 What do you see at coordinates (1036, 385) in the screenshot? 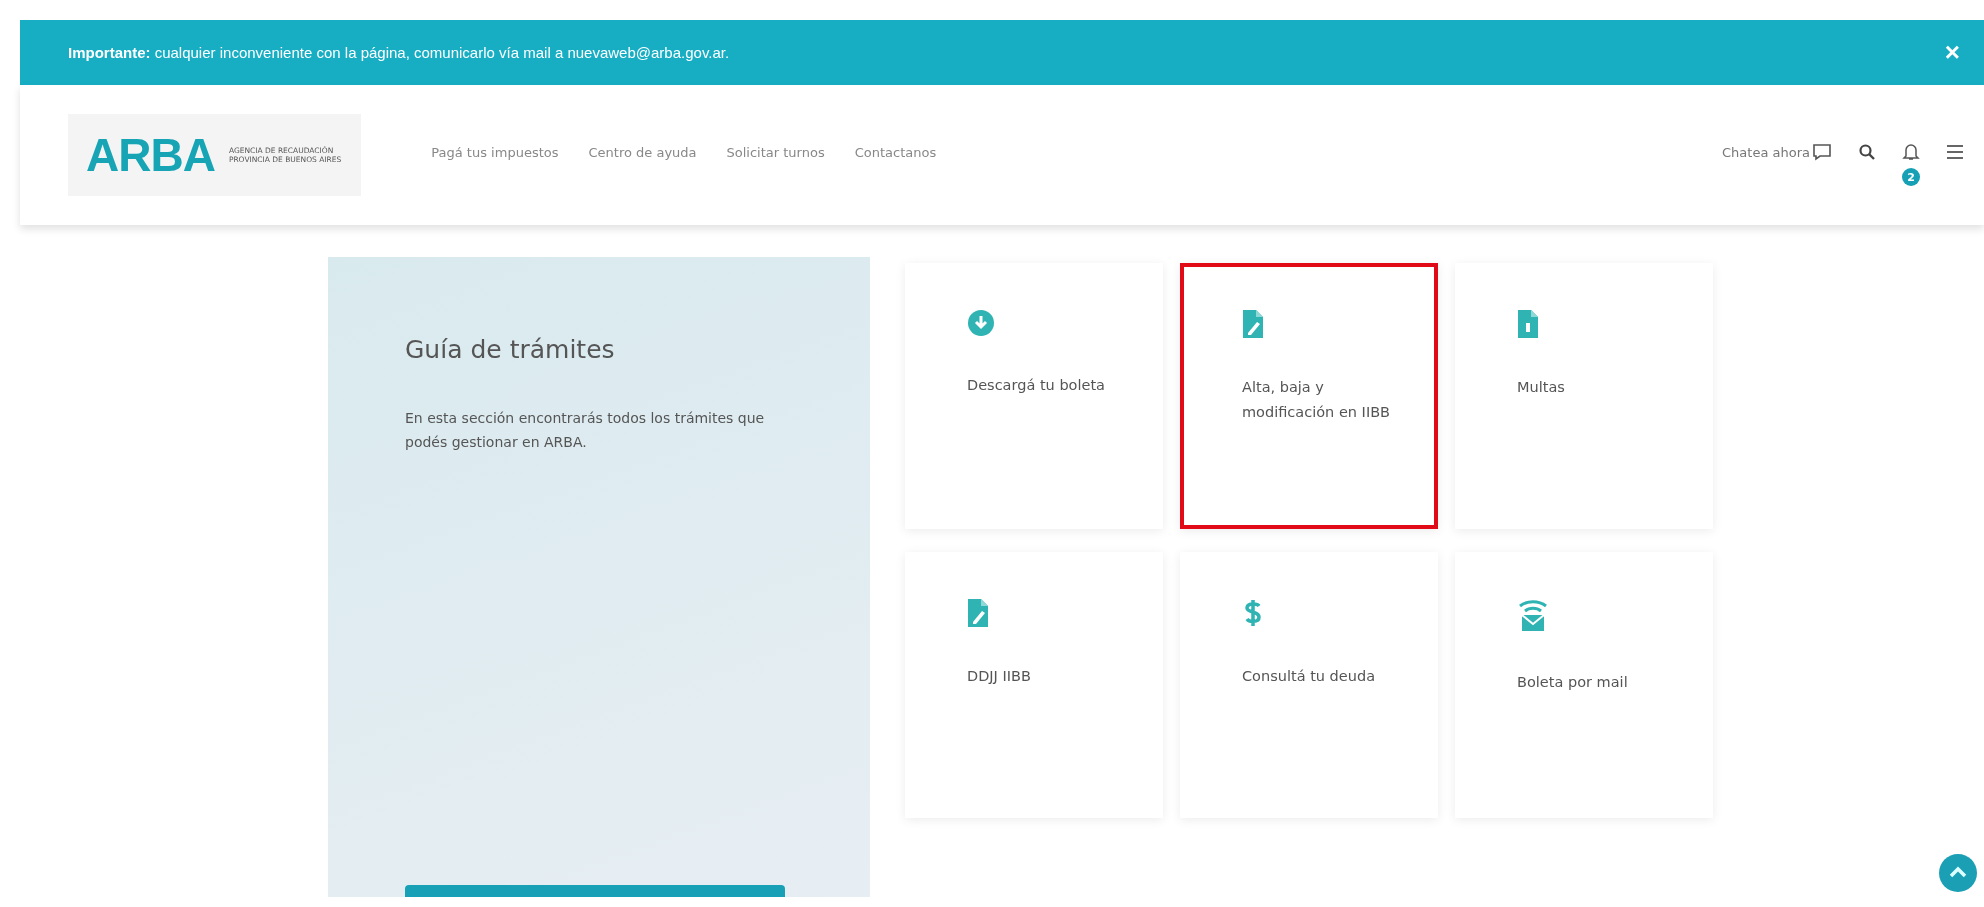
I see `tile-label: Descargá tu boleta` at bounding box center [1036, 385].